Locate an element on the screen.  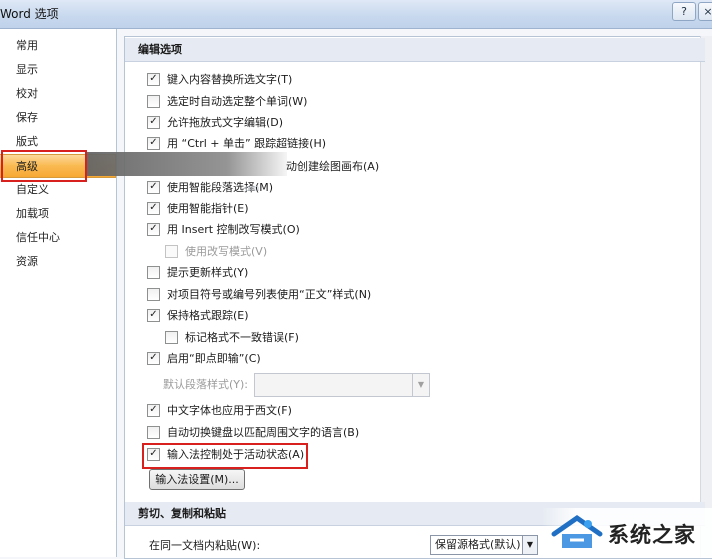
obscuring-overlay is located at coordinates (187, 164).